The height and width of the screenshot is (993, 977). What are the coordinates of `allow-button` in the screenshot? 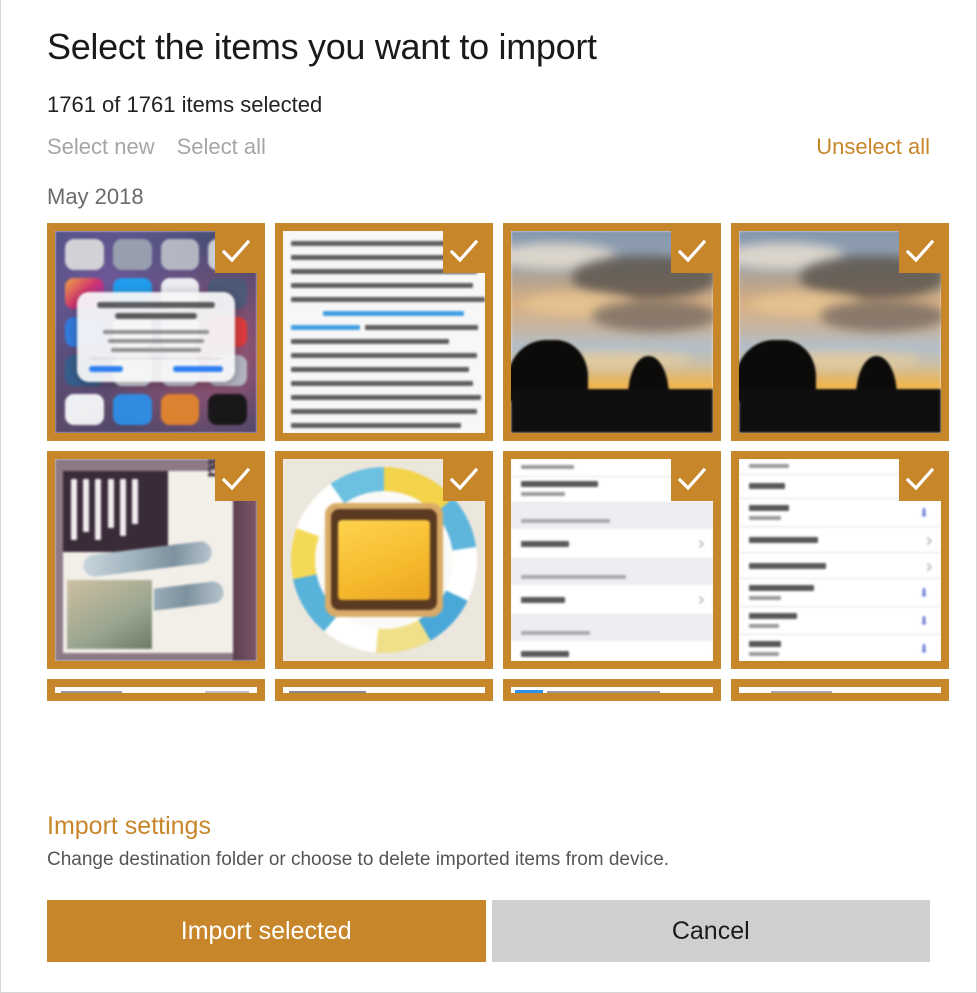 It's located at (106, 369).